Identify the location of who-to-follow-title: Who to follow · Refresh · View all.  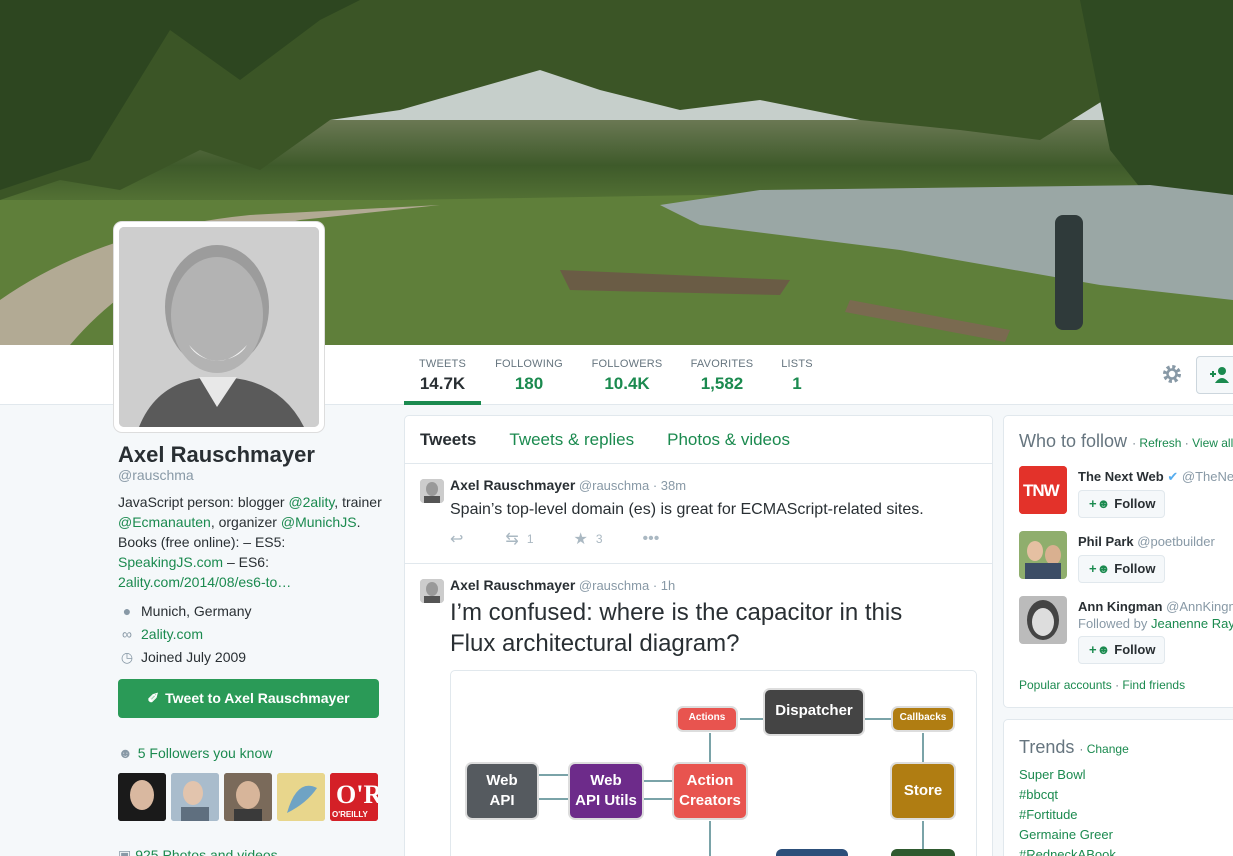
(1126, 441).